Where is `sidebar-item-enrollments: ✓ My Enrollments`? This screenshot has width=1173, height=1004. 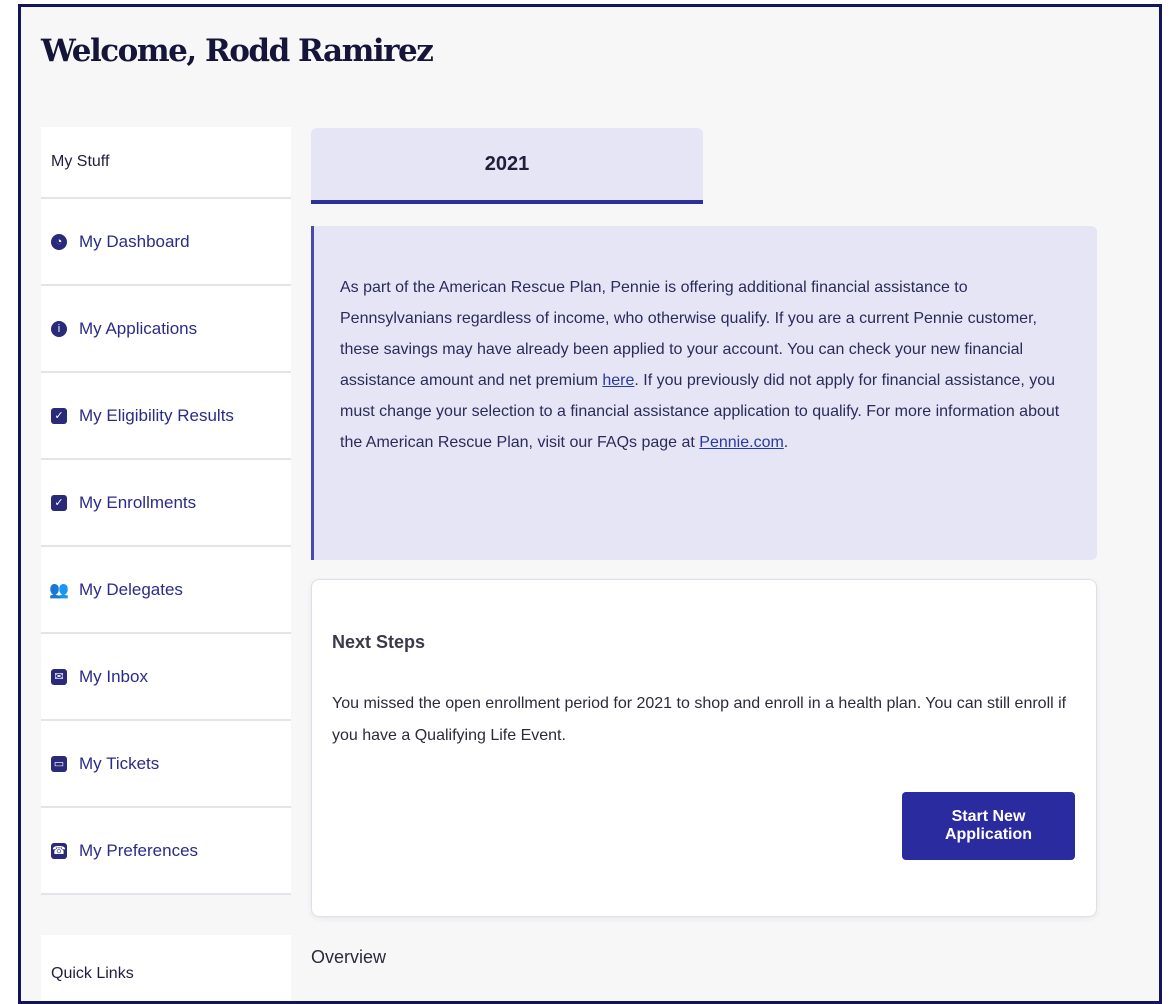 sidebar-item-enrollments: ✓ My Enrollments is located at coordinates (166, 503).